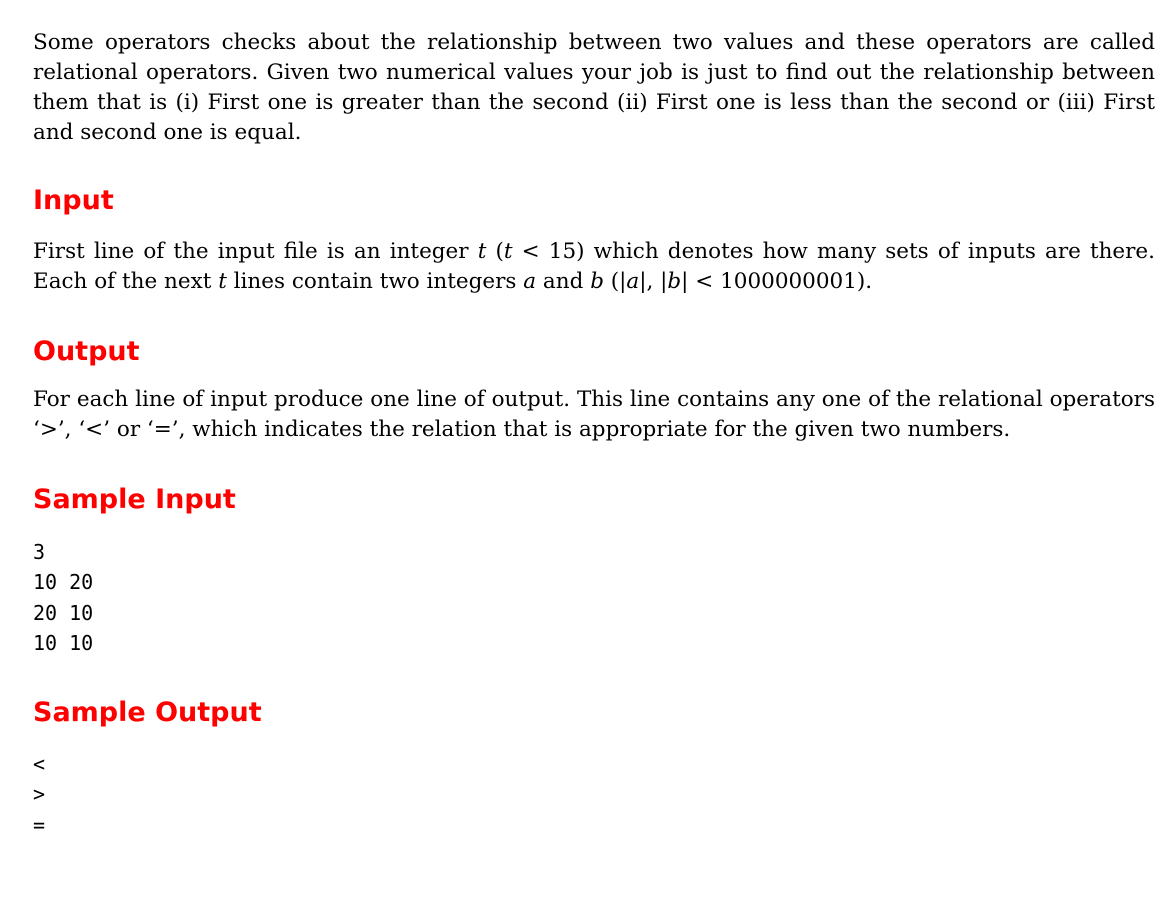 The height and width of the screenshot is (906, 1175). Describe the element at coordinates (147, 713) in the screenshot. I see `sample-output-heading: Sample Output` at that location.